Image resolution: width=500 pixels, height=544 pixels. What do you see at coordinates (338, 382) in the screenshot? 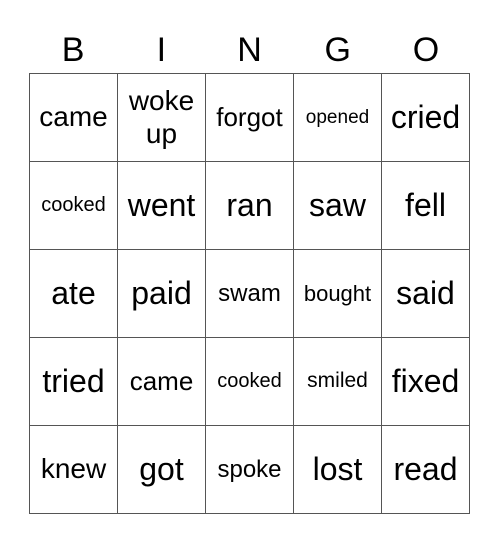
I see `bingo-cell: smiled` at bounding box center [338, 382].